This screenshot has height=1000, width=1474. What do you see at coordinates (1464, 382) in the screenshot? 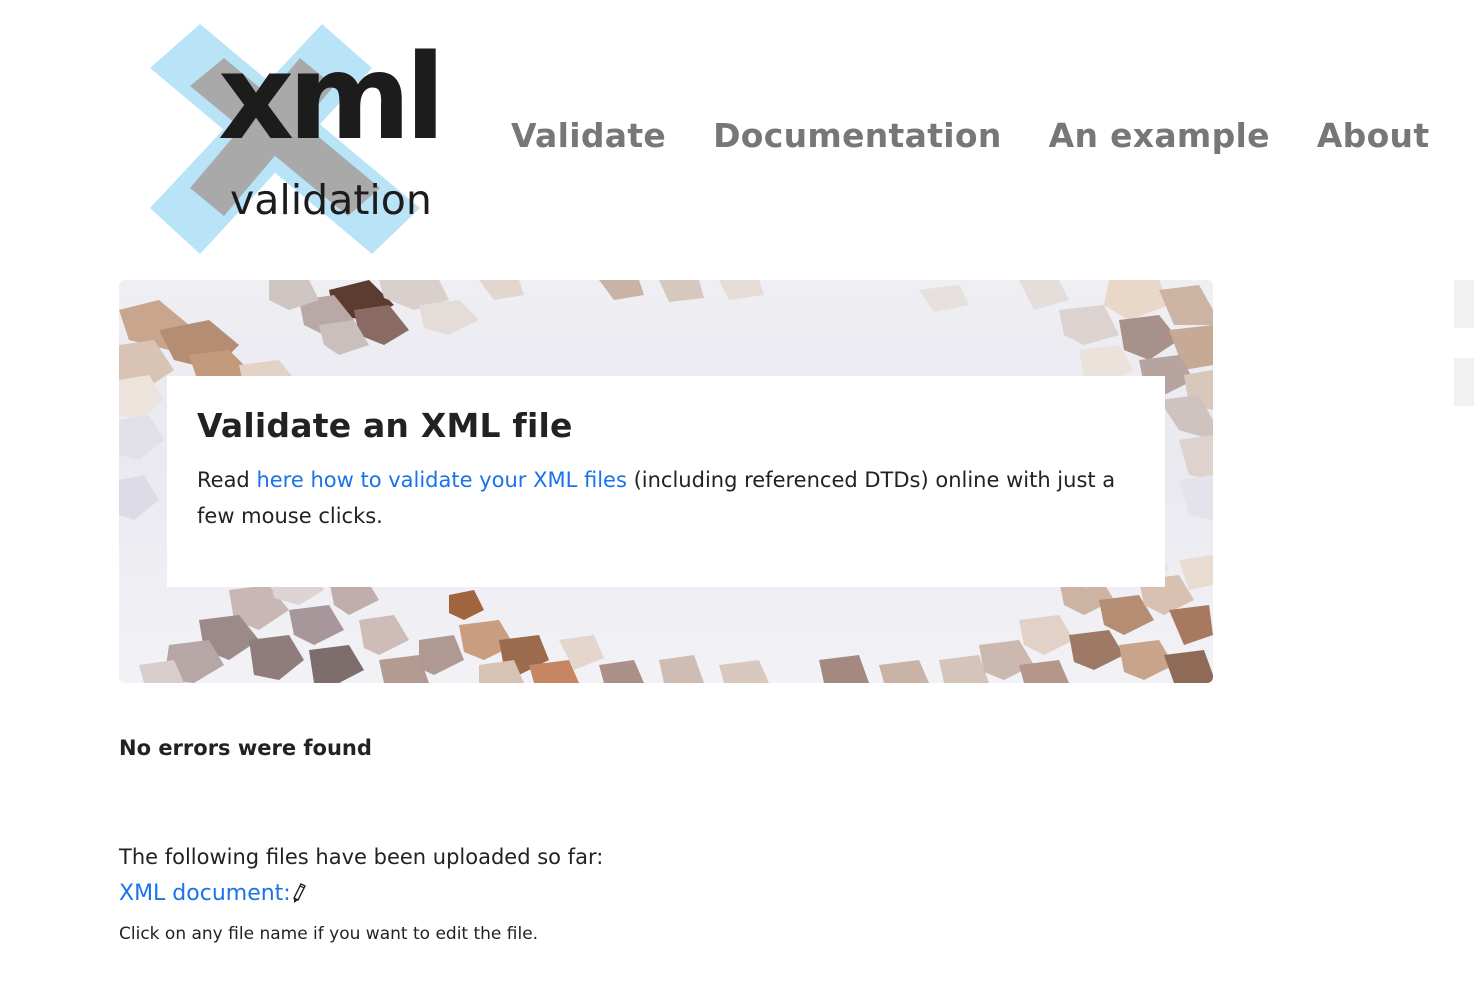
I see `sidebar-stub-bottom` at bounding box center [1464, 382].